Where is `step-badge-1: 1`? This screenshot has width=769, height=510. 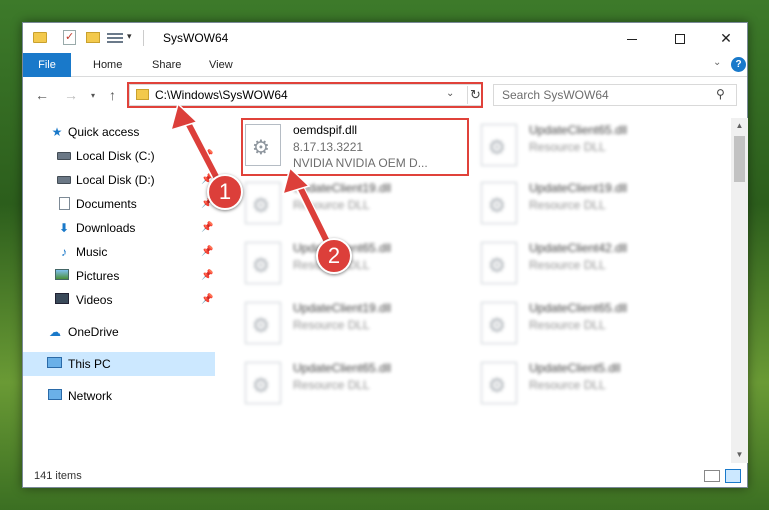
step-badge-1: 1 is located at coordinates (225, 192).